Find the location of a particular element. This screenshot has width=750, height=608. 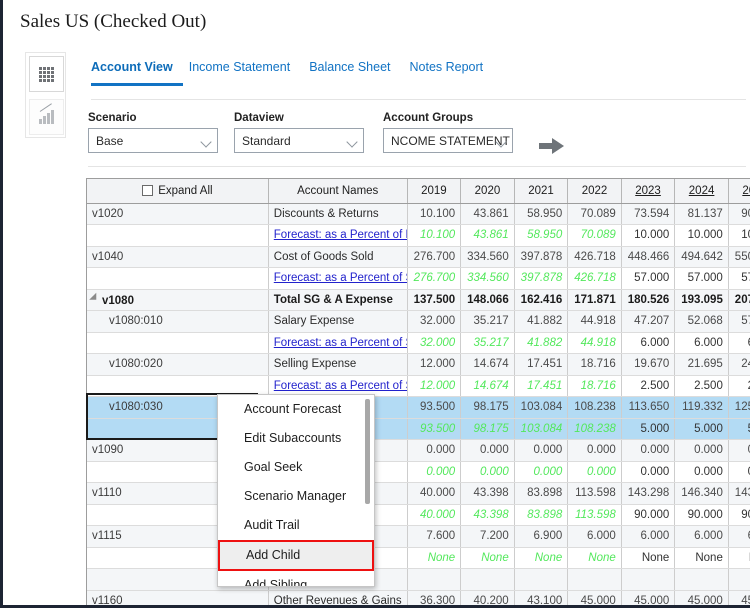

cell-value: 171.871 is located at coordinates (594, 300).